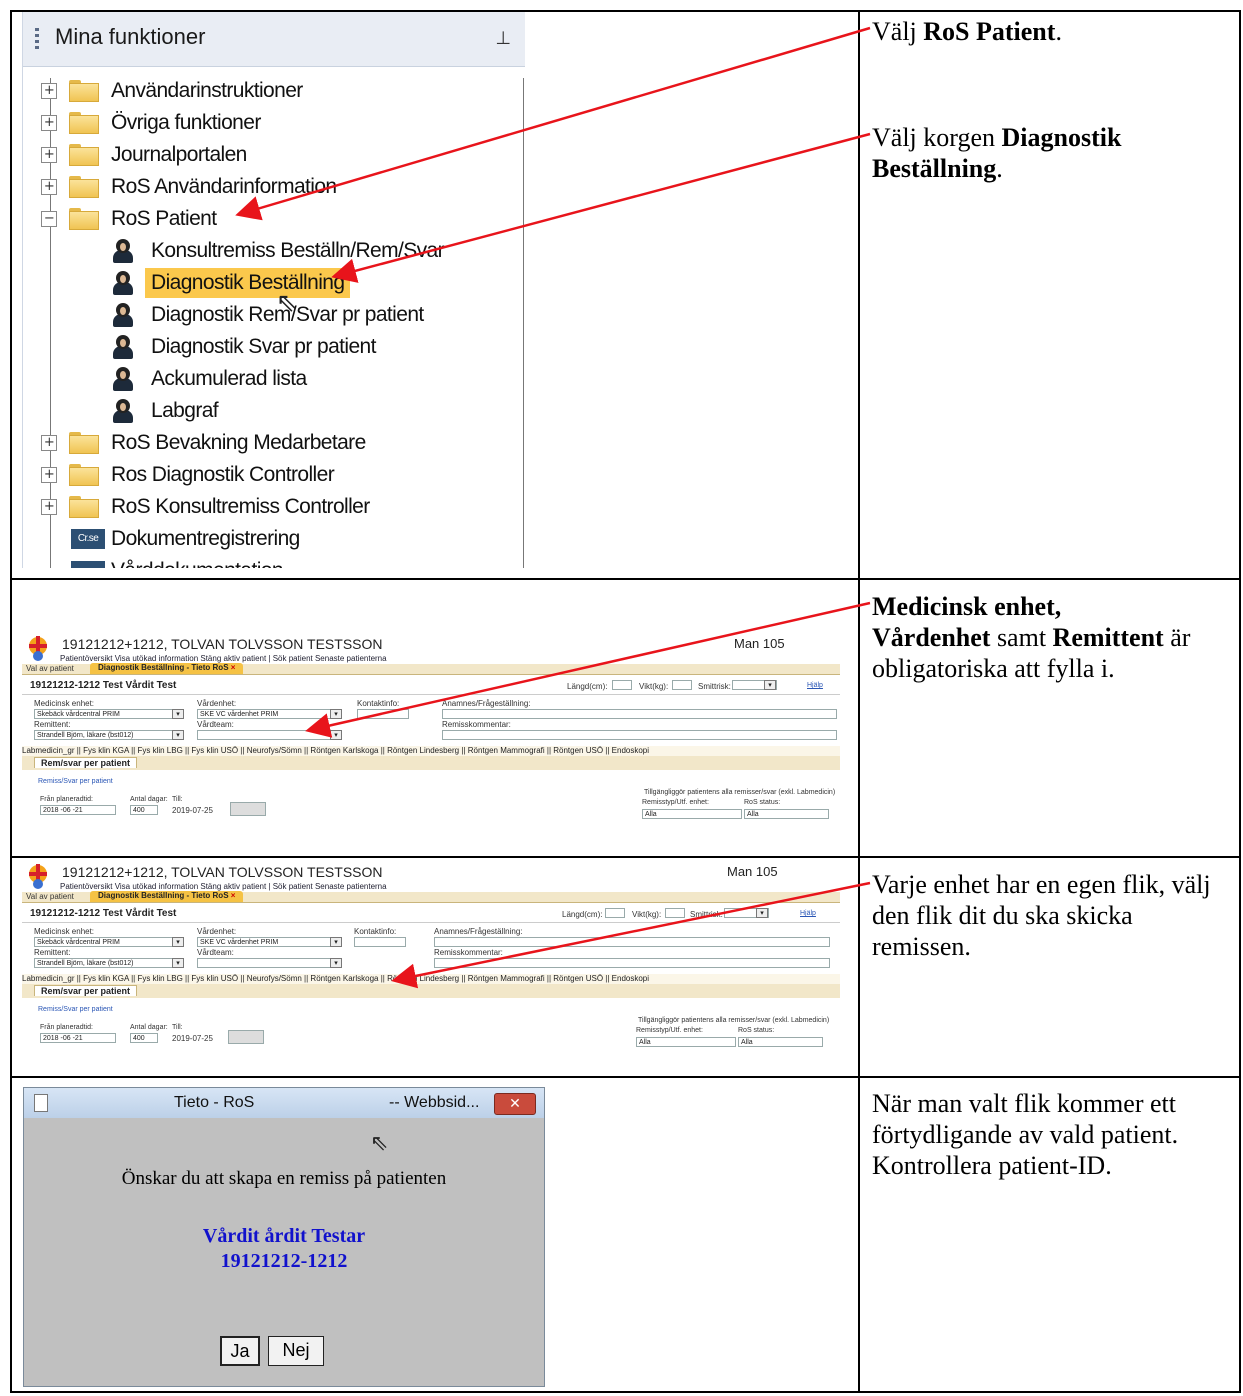 This screenshot has width=1243, height=1396. Describe the element at coordinates (631, 935) in the screenshot. I see `arrow-lab-tabs` at that location.